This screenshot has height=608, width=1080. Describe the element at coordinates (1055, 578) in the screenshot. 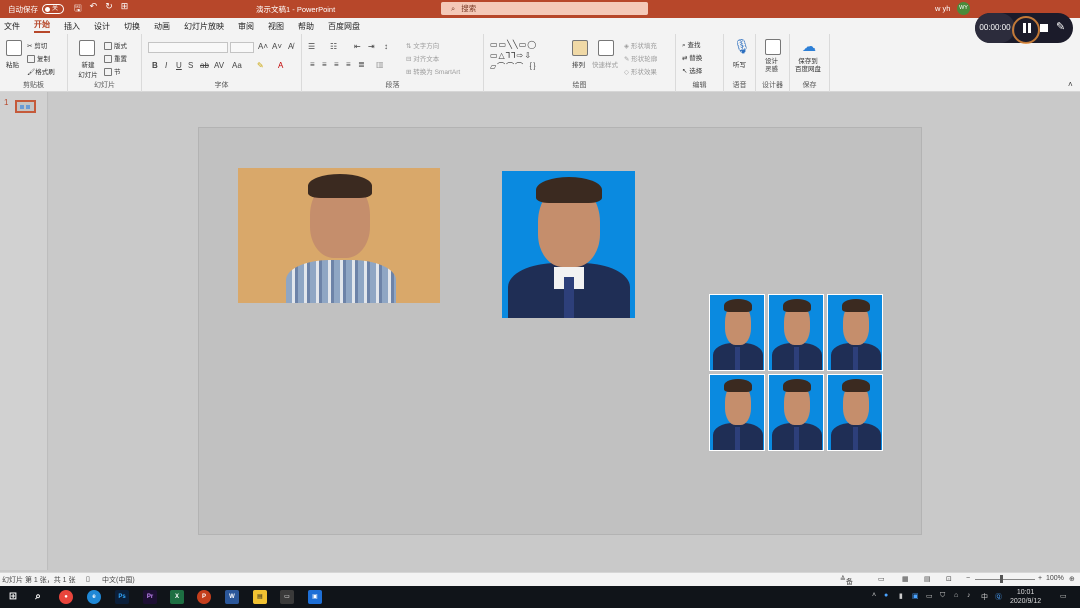

I see `zoom-level: 100%` at that location.